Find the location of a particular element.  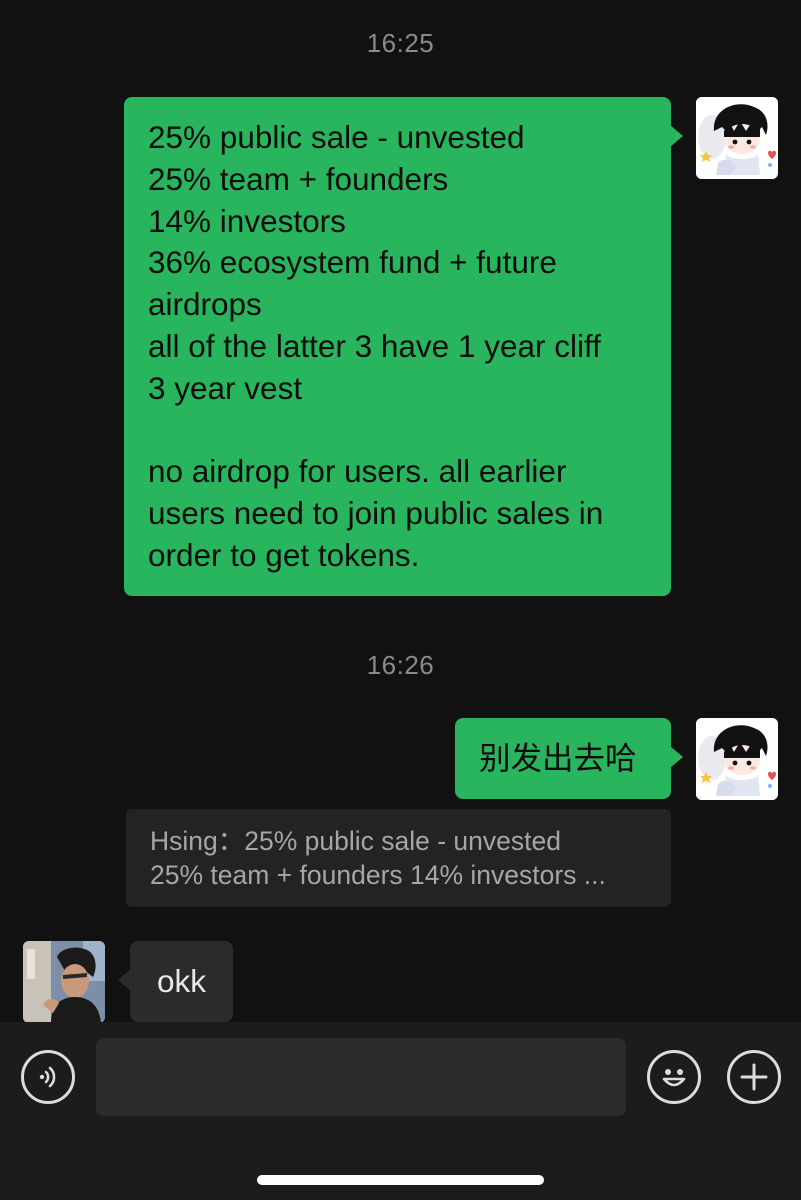

message-line: 25% team + founders is located at coordinates (298, 178).